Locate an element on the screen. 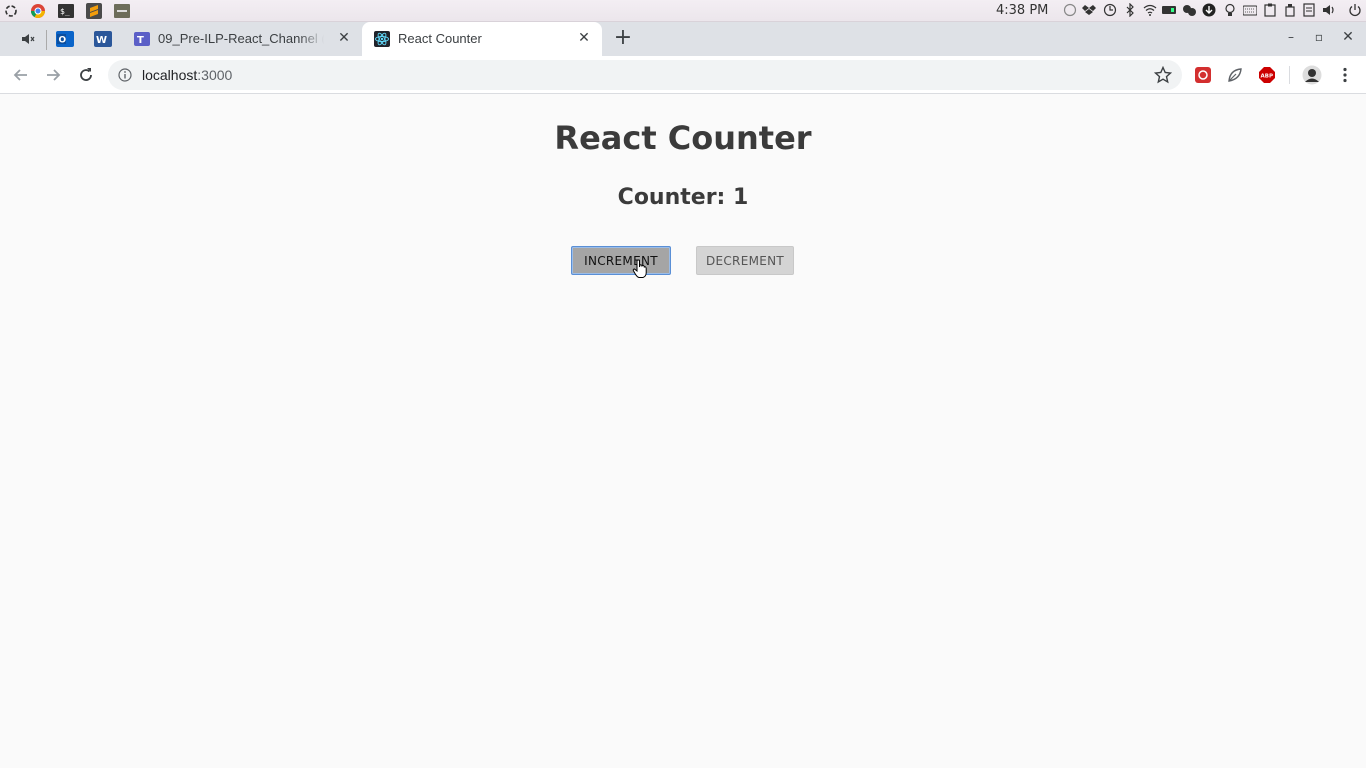 The image size is (1366, 768). mute-tab-icon is located at coordinates (28, 39).